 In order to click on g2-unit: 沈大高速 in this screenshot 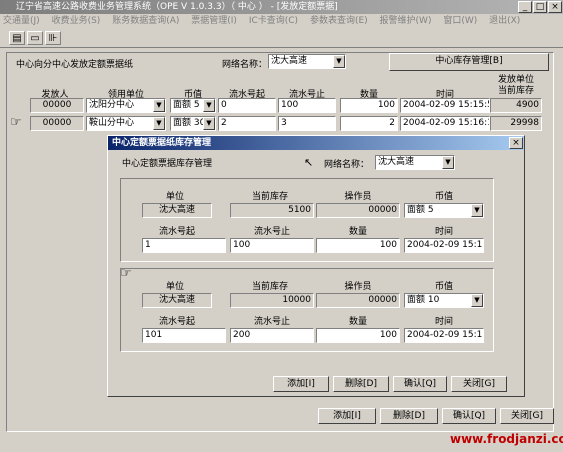, I will do `click(177, 300)`.